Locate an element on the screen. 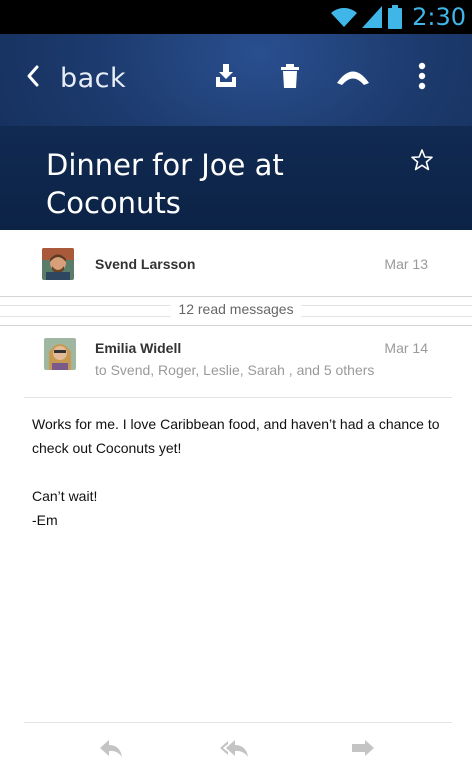 This screenshot has width=472, height=779. back-label: back is located at coordinates (93, 78).